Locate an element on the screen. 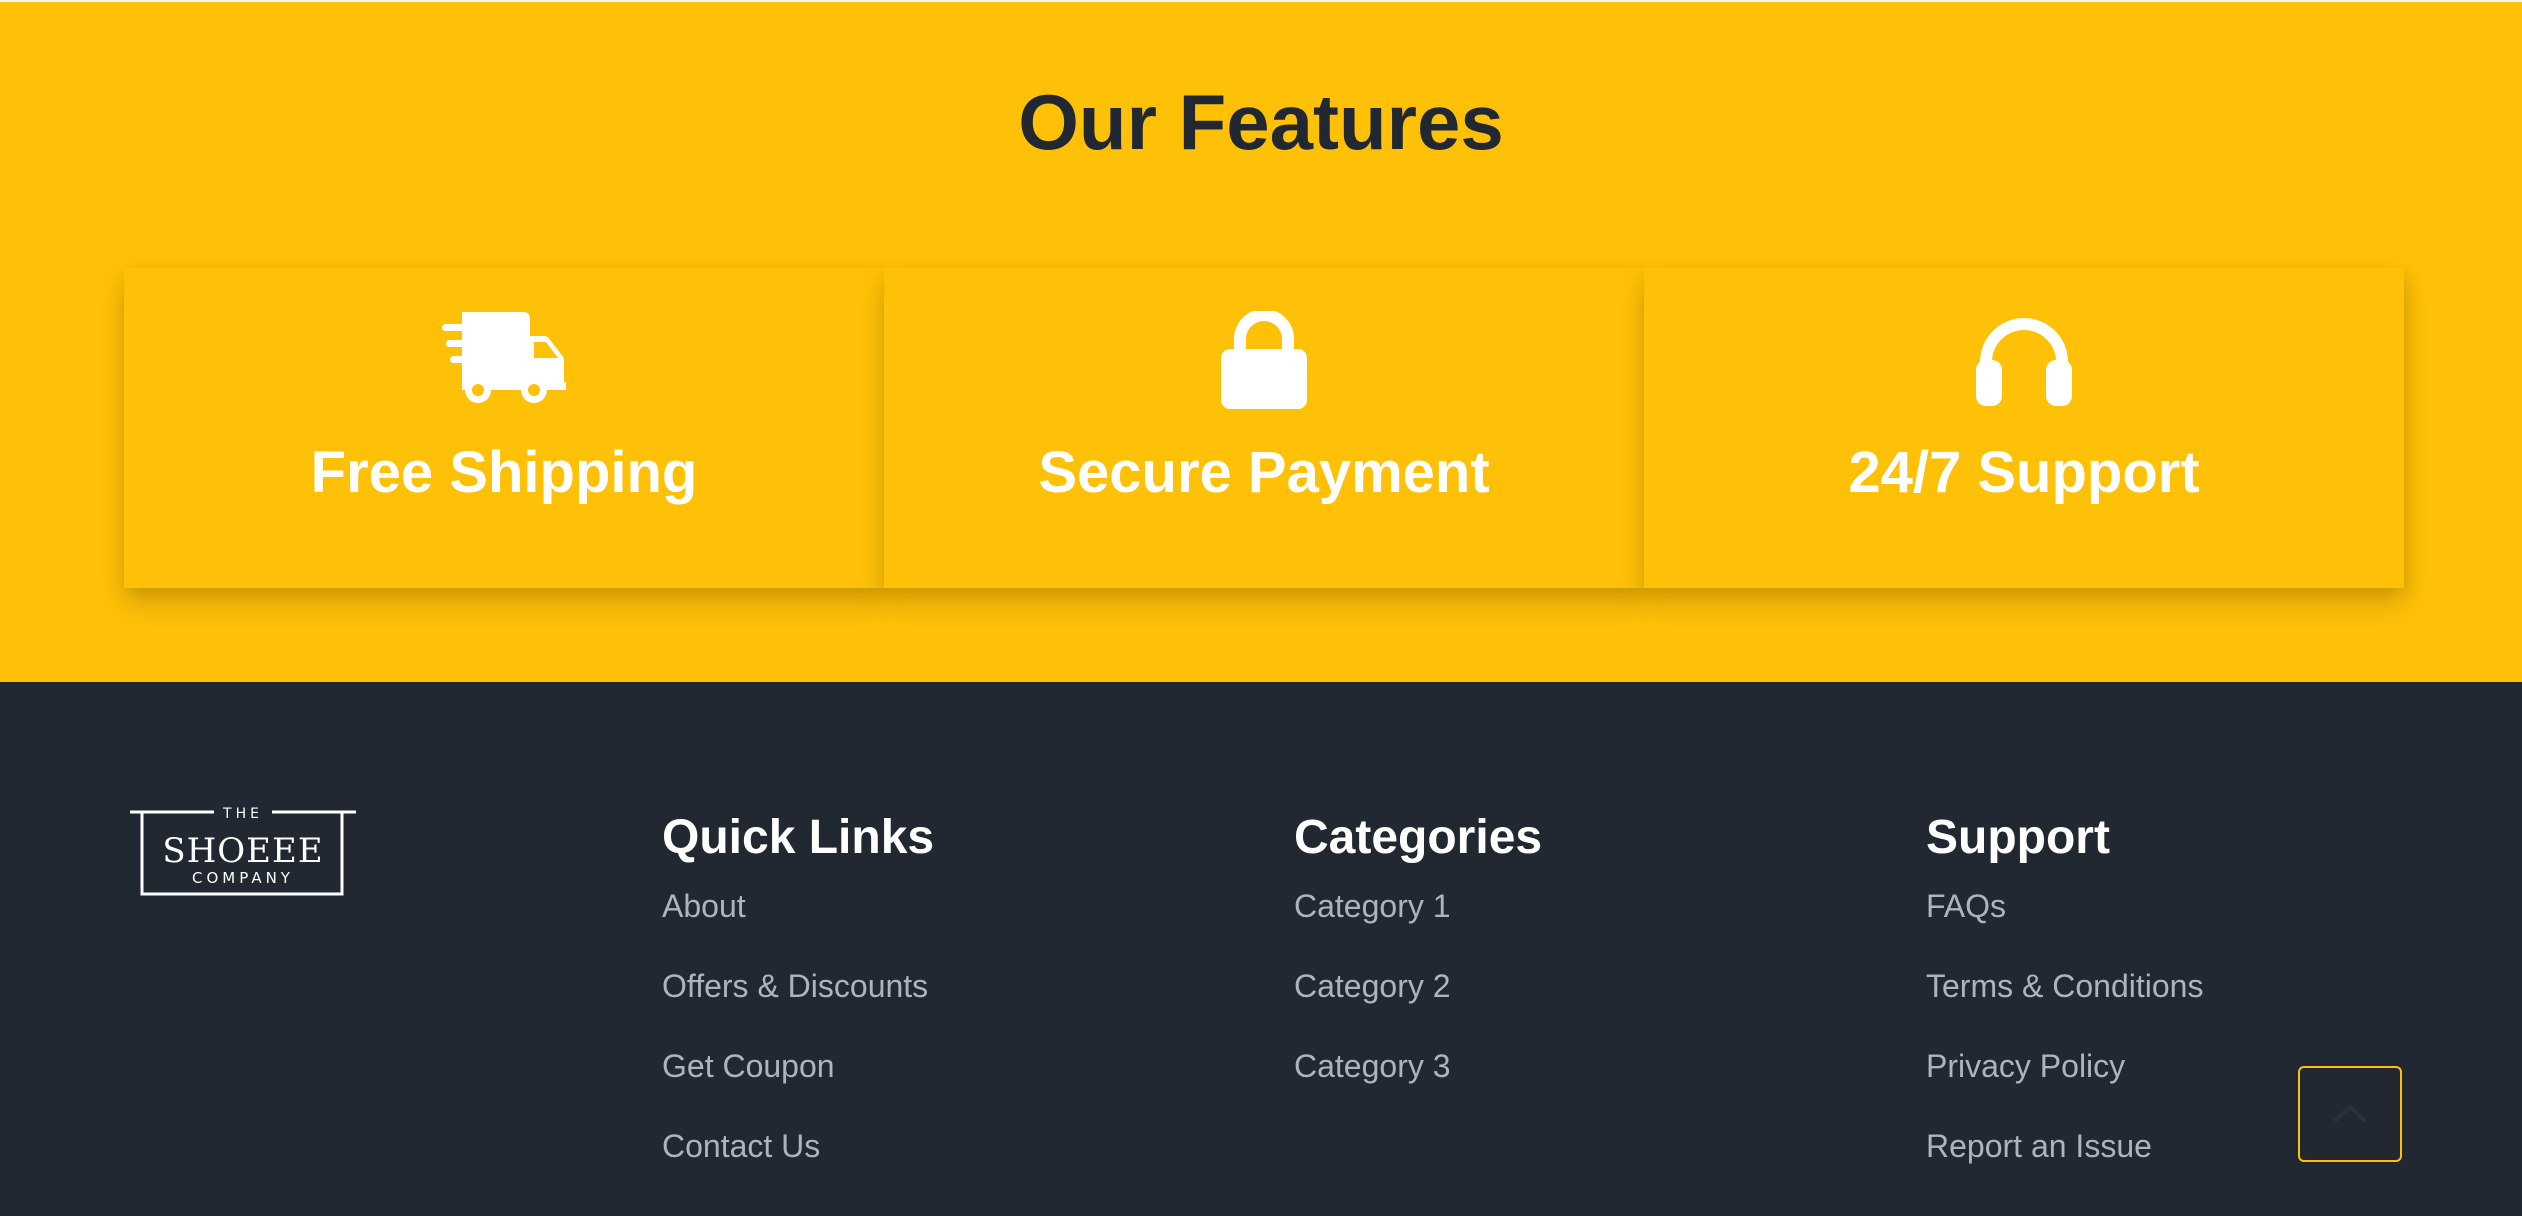 The width and height of the screenshot is (2522, 1216). feature-label-payment: Secure Payment is located at coordinates (1264, 472).